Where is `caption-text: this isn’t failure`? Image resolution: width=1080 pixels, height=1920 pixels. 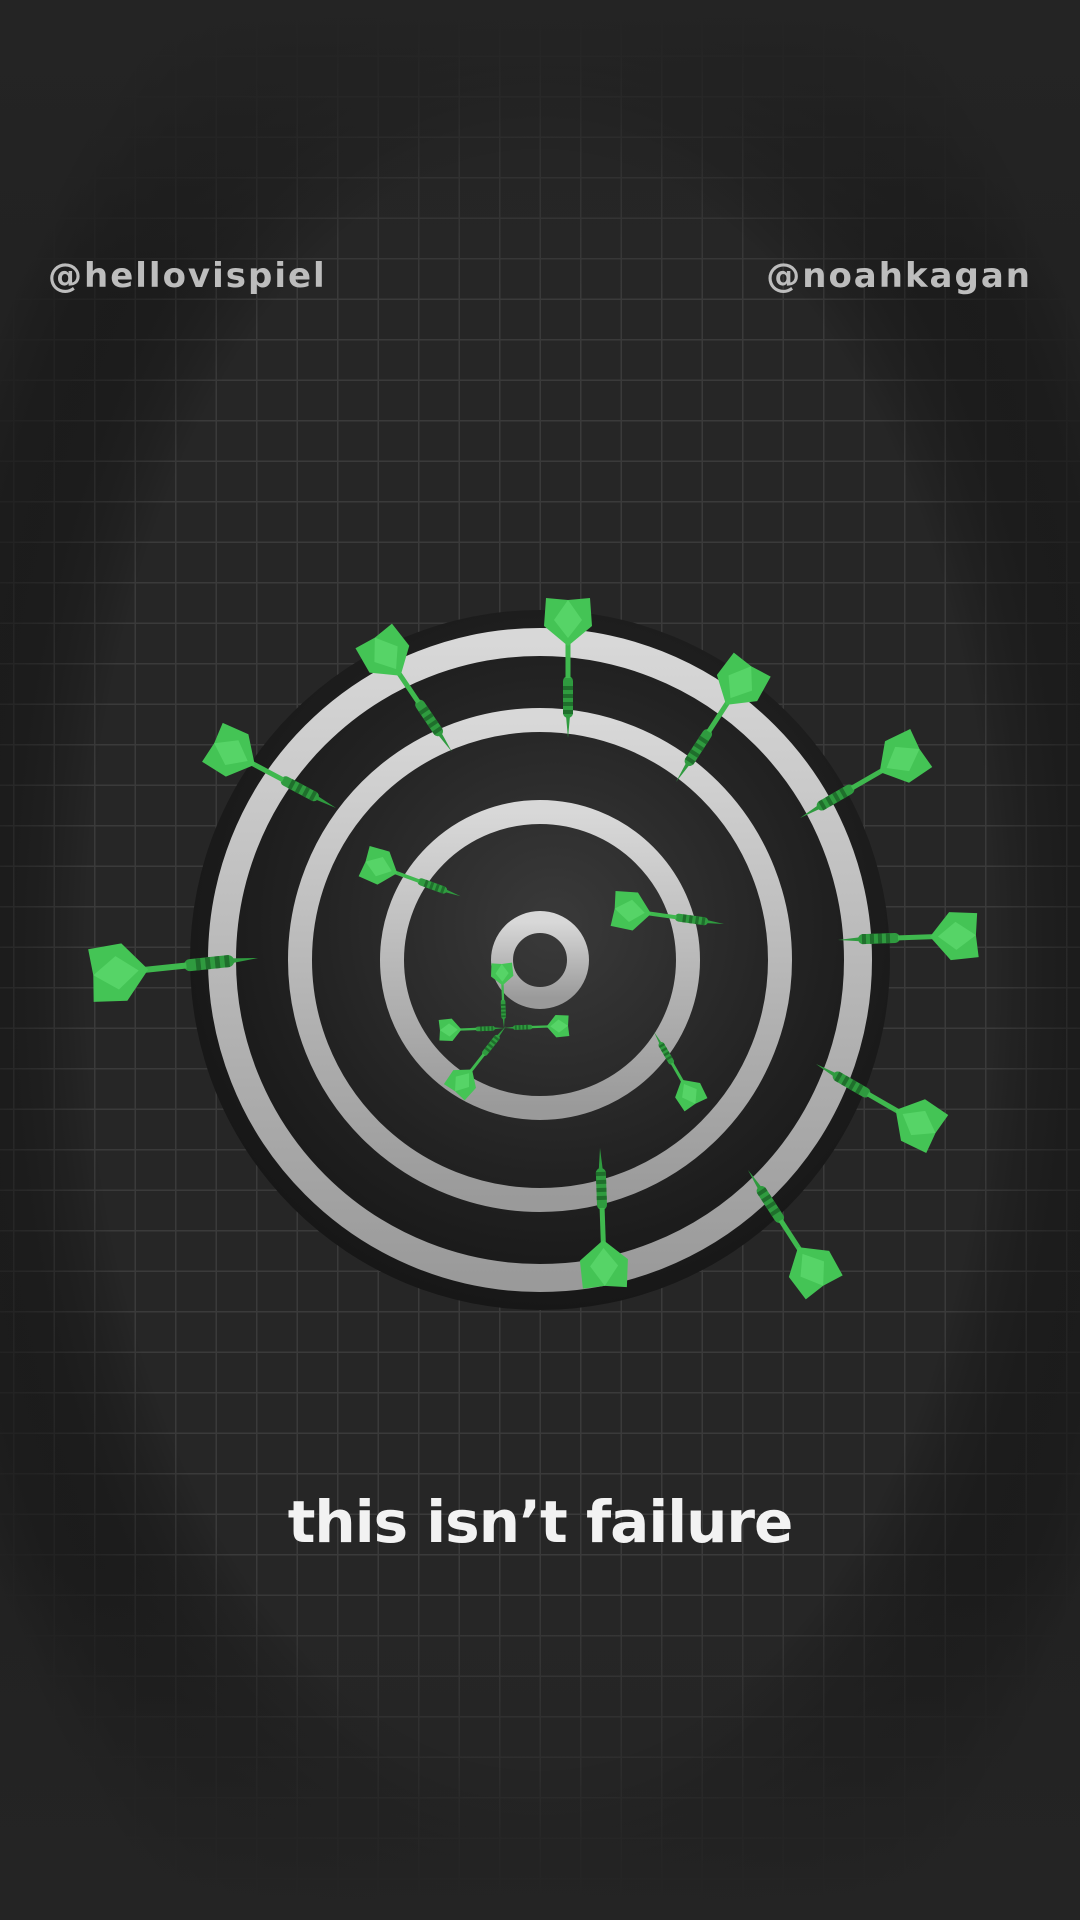
caption-text: this isn’t failure is located at coordinates (540, 1522).